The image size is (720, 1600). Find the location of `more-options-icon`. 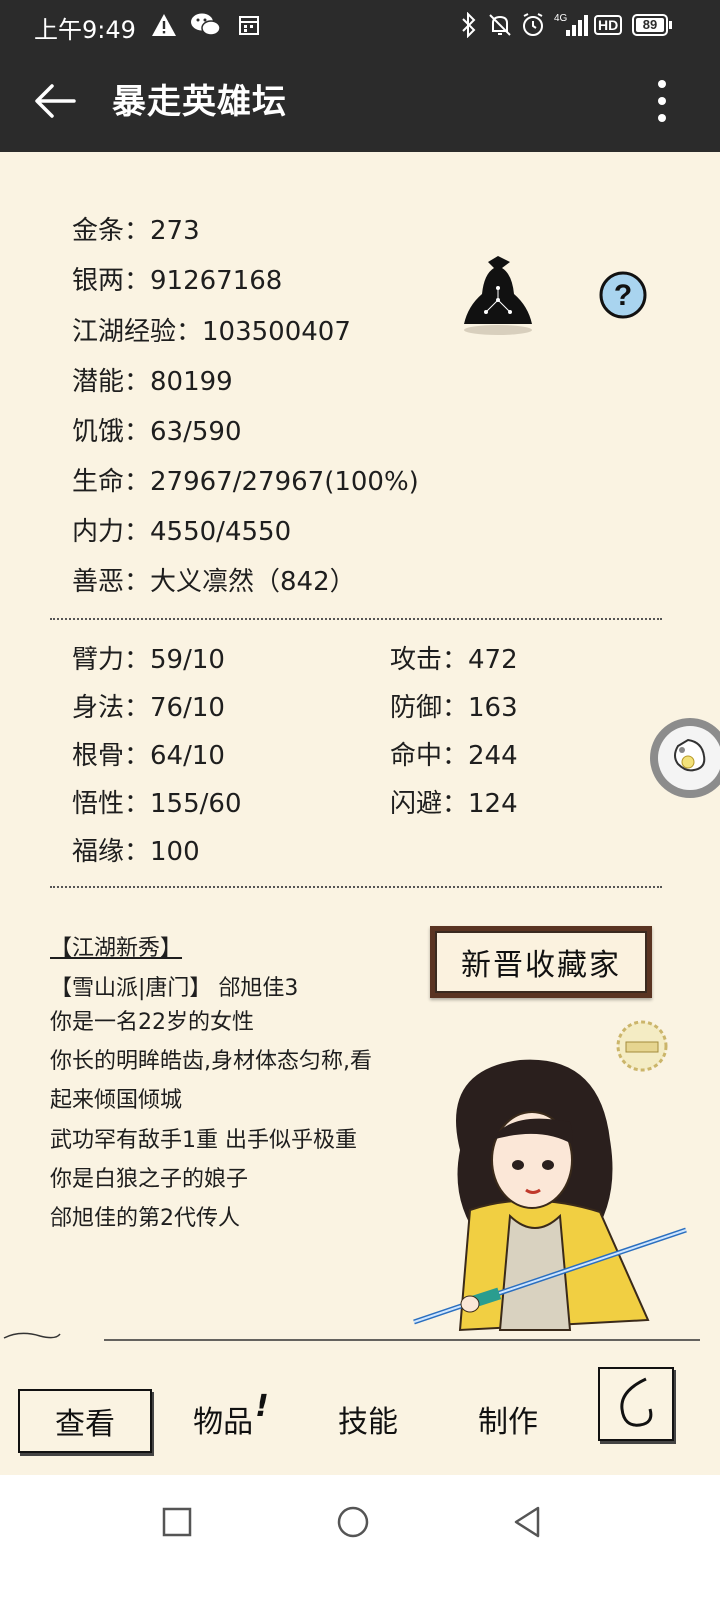

more-options-icon is located at coordinates (662, 101).